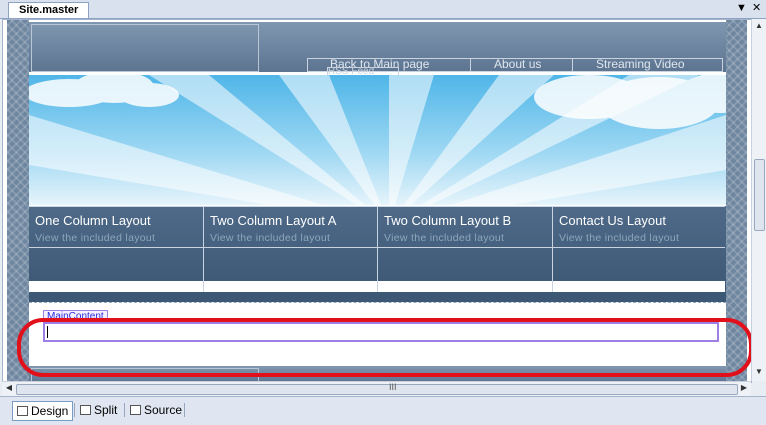 The height and width of the screenshot is (425, 766). What do you see at coordinates (85, 410) in the screenshot?
I see `split-view-icon` at bounding box center [85, 410].